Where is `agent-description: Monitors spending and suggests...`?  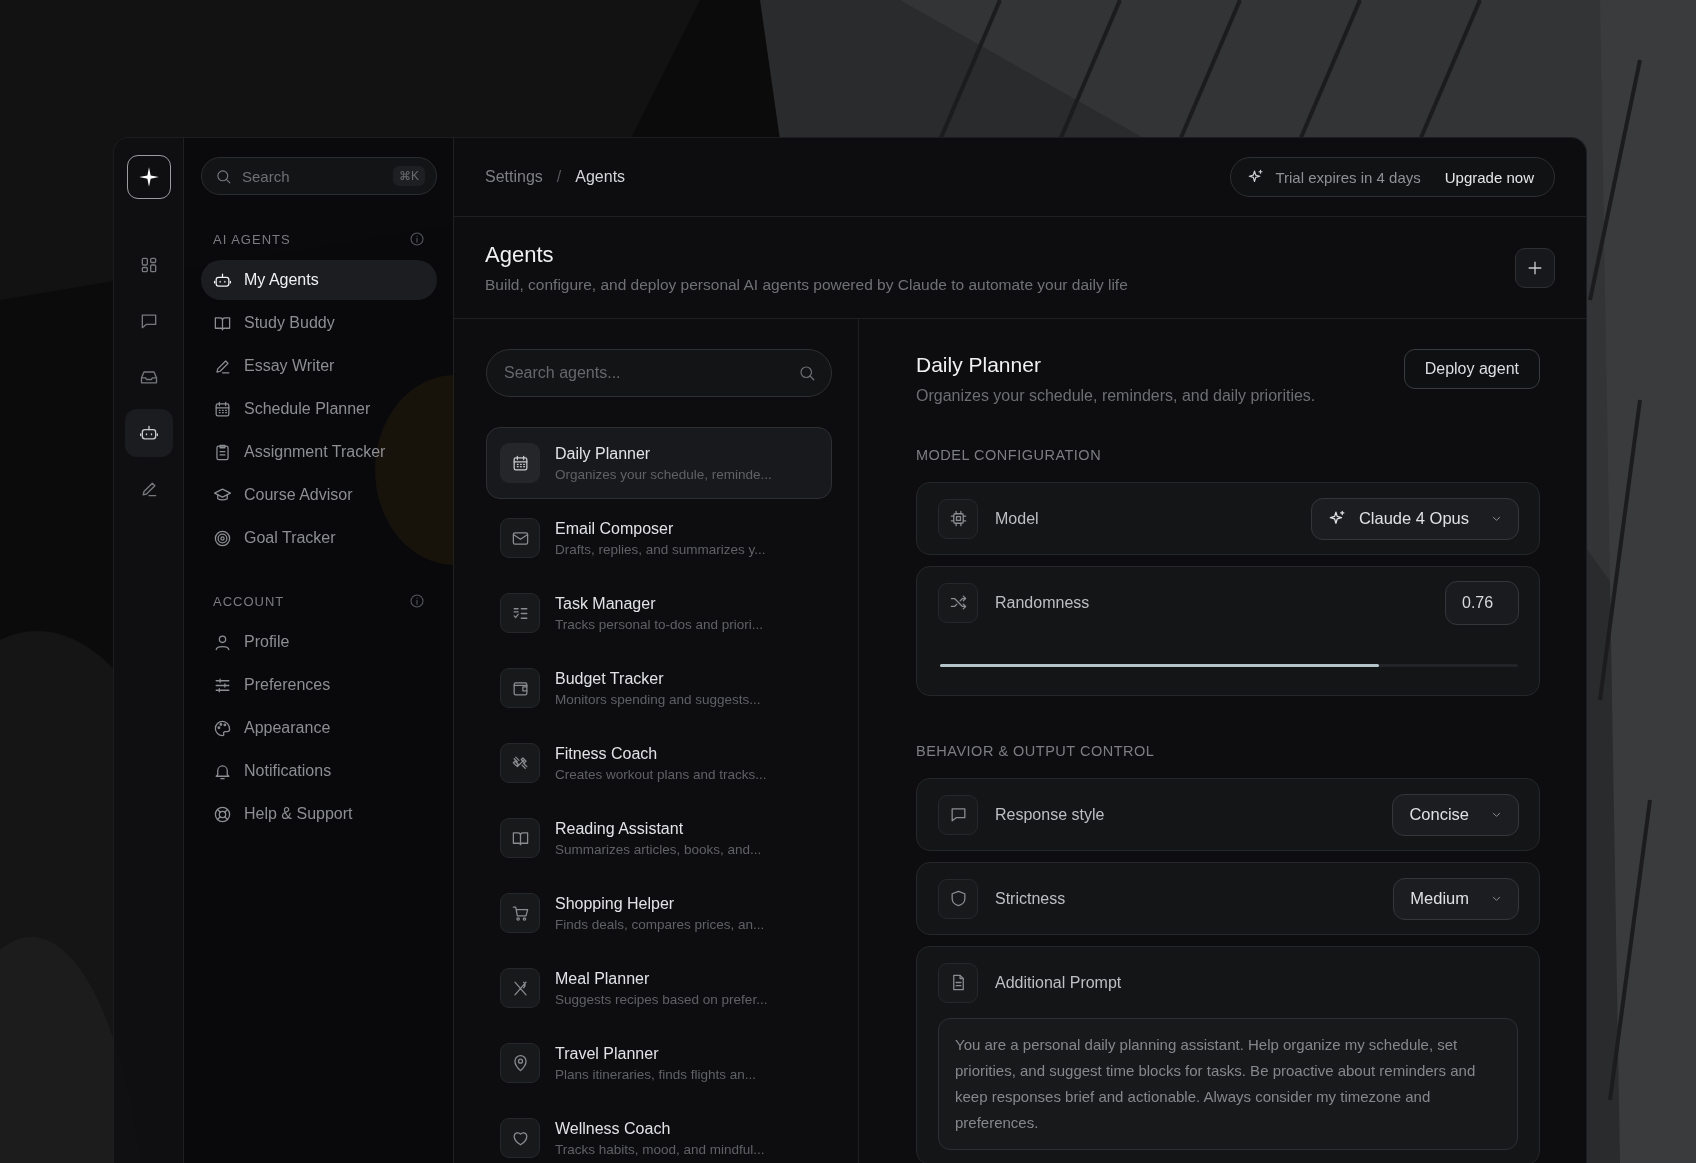
agent-description: Monitors spending and suggests... is located at coordinates (658, 699).